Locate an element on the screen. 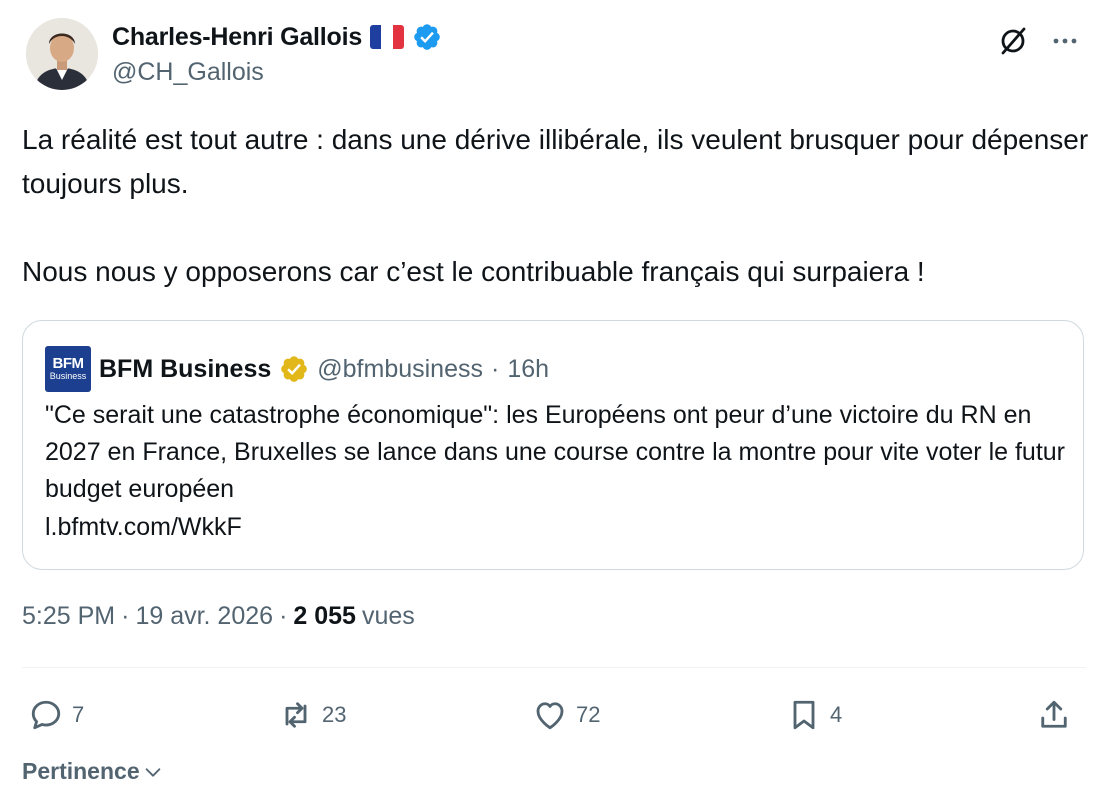 The image size is (1108, 804). share-button is located at coordinates (1054, 715).